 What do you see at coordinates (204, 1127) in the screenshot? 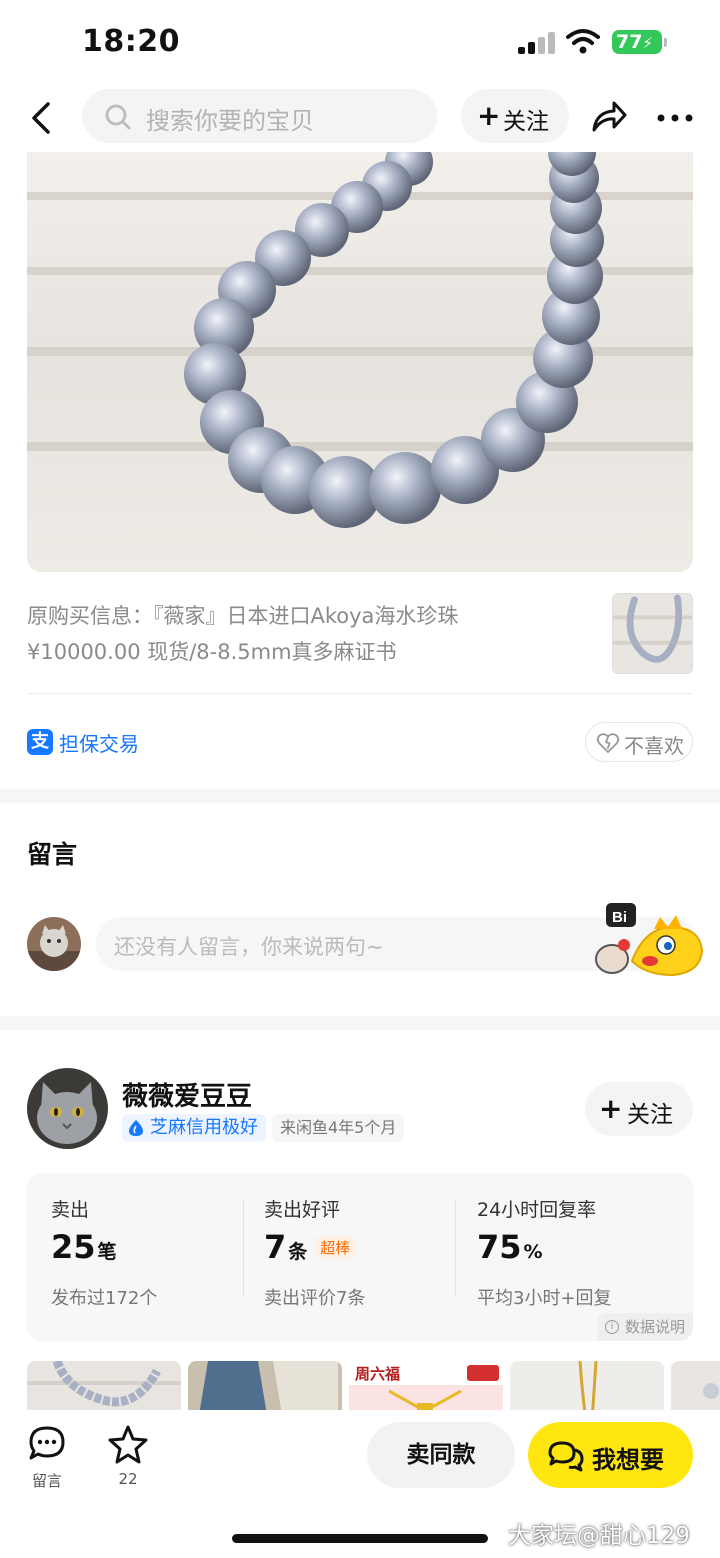
I see `credit-label: 芝麻信用极好` at bounding box center [204, 1127].